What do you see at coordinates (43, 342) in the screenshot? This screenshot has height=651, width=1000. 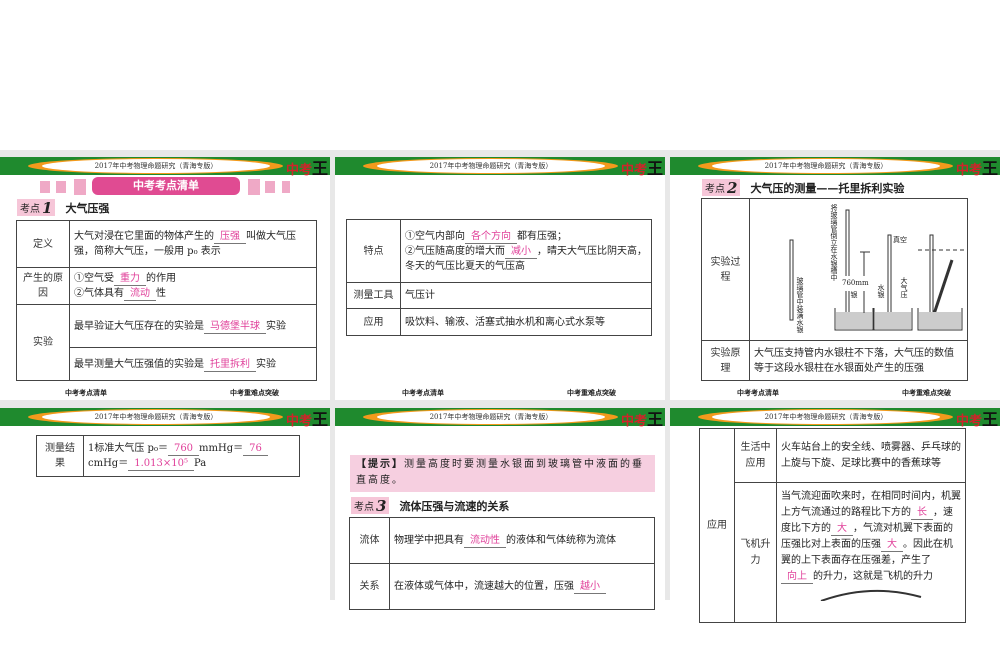 I see `row-head: 实验` at bounding box center [43, 342].